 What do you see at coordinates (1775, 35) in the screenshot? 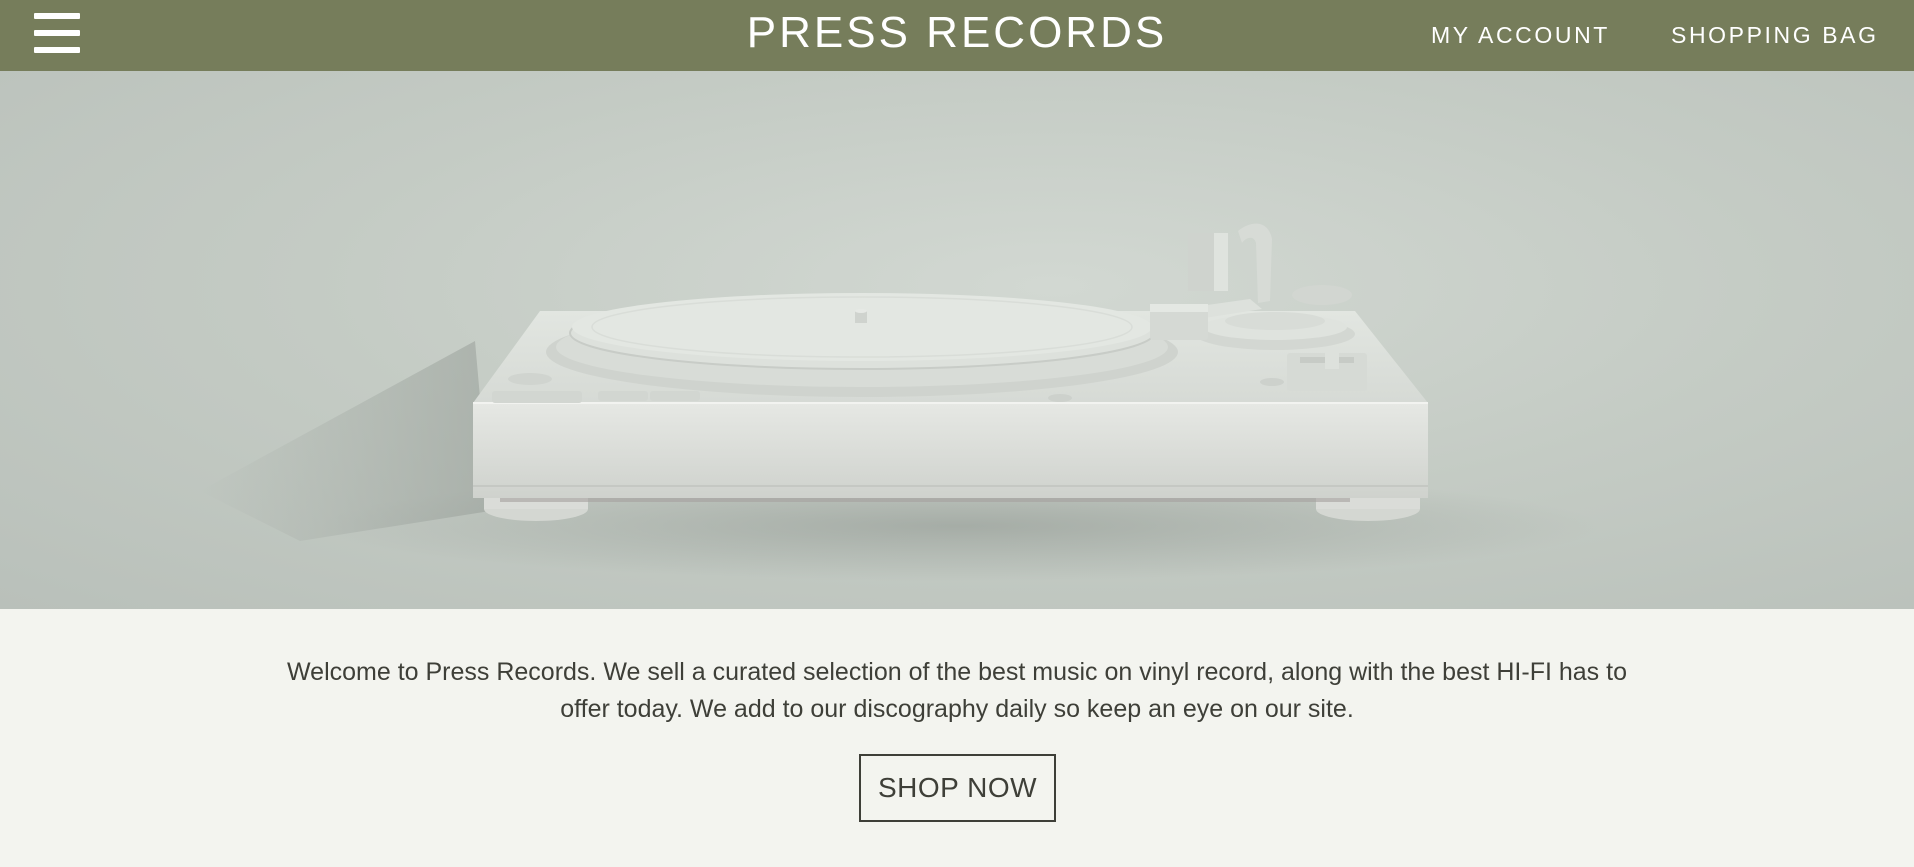
I see `shopping-bag-link: SHOPPING BAG` at bounding box center [1775, 35].